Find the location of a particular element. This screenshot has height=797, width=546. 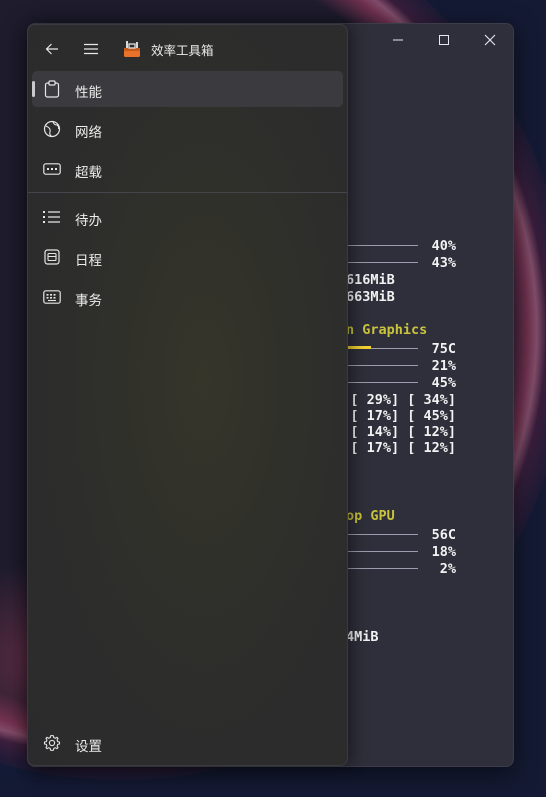

menu-toggle-button is located at coordinates (91, 49).